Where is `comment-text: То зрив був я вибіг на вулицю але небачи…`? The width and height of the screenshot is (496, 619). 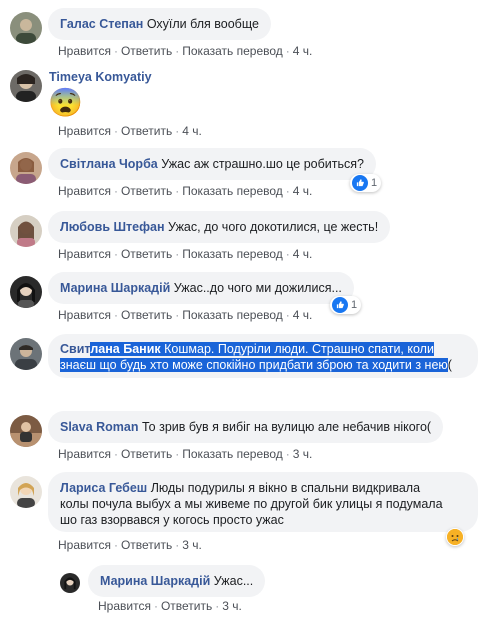 comment-text: То зрив був я вибіг на вулицю але небачи… is located at coordinates (287, 427).